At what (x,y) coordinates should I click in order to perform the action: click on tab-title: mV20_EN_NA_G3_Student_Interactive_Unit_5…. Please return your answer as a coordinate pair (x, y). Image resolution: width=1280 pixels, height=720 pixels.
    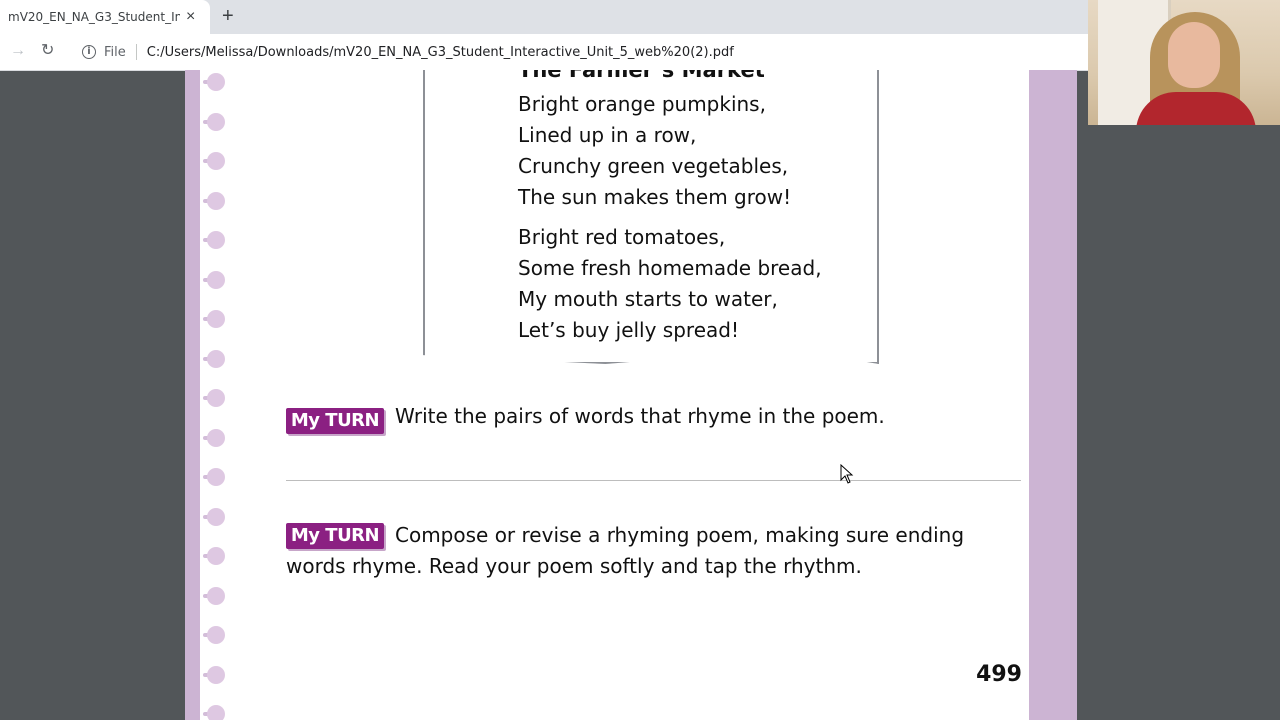
    Looking at the image, I should click on (94, 17).